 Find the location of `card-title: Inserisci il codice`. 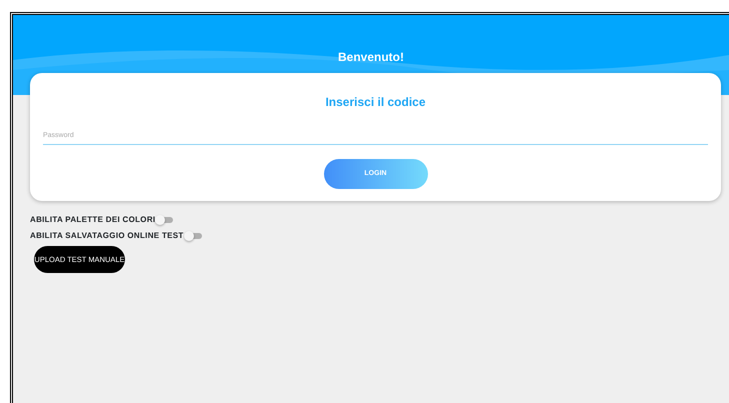

card-title: Inserisci il codice is located at coordinates (375, 102).